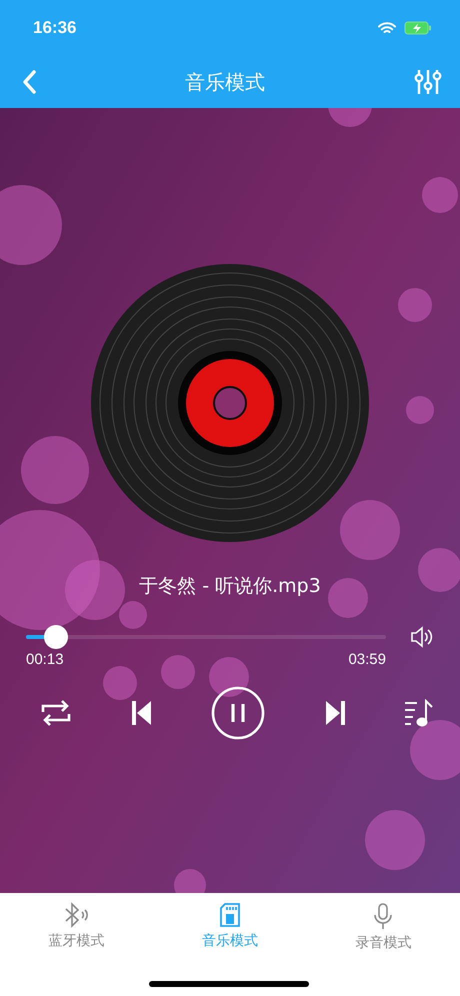  What do you see at coordinates (335, 713) in the screenshot?
I see `next-track-icon` at bounding box center [335, 713].